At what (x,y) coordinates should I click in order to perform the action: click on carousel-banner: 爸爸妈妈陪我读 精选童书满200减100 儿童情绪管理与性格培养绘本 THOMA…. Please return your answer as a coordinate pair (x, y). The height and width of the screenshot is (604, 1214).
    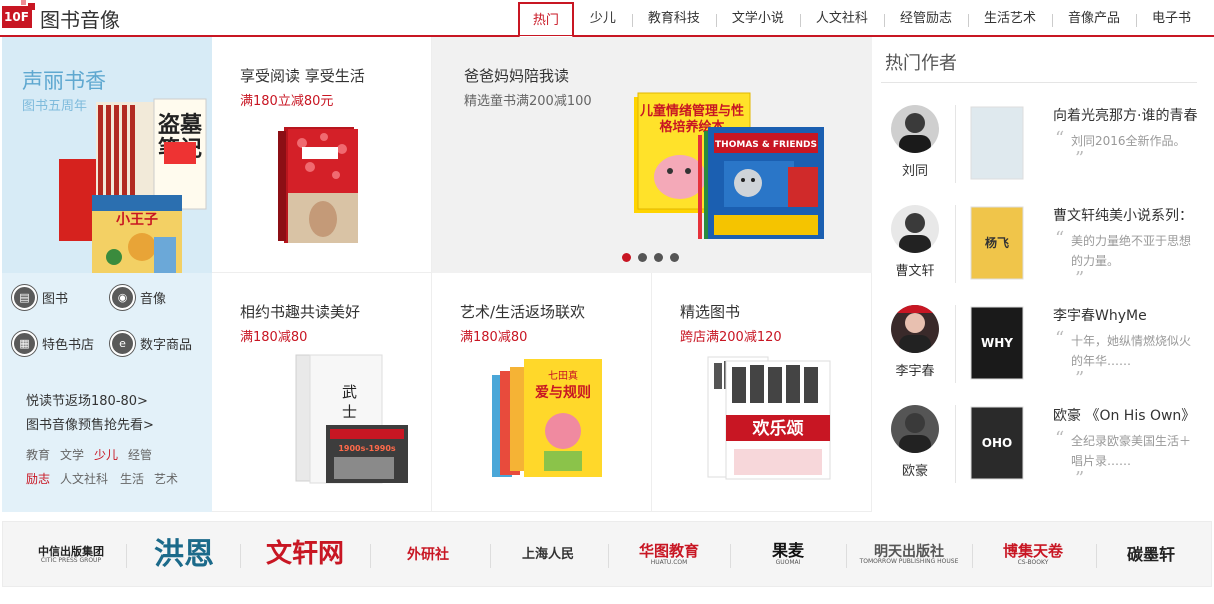
    Looking at the image, I should click on (652, 155).